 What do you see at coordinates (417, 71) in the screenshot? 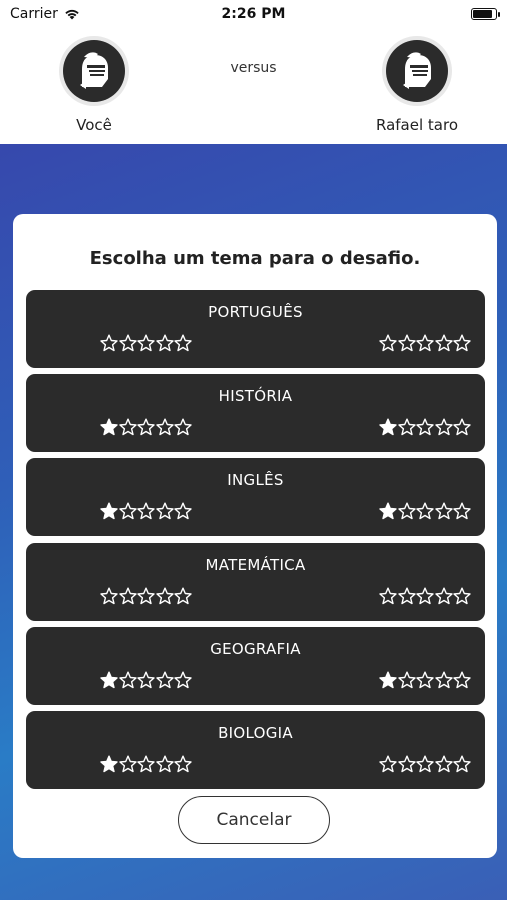
I see `knight-helmet-icon` at bounding box center [417, 71].